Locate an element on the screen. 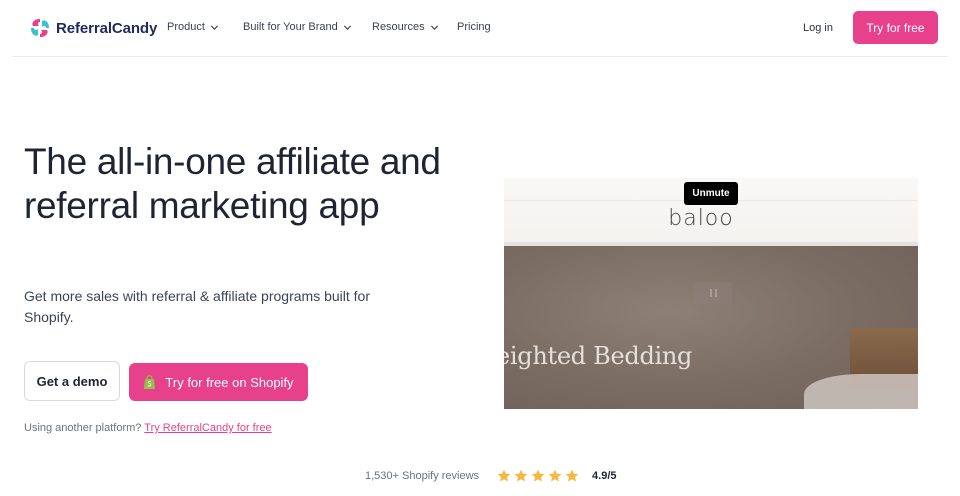  pause-icon is located at coordinates (713, 293).